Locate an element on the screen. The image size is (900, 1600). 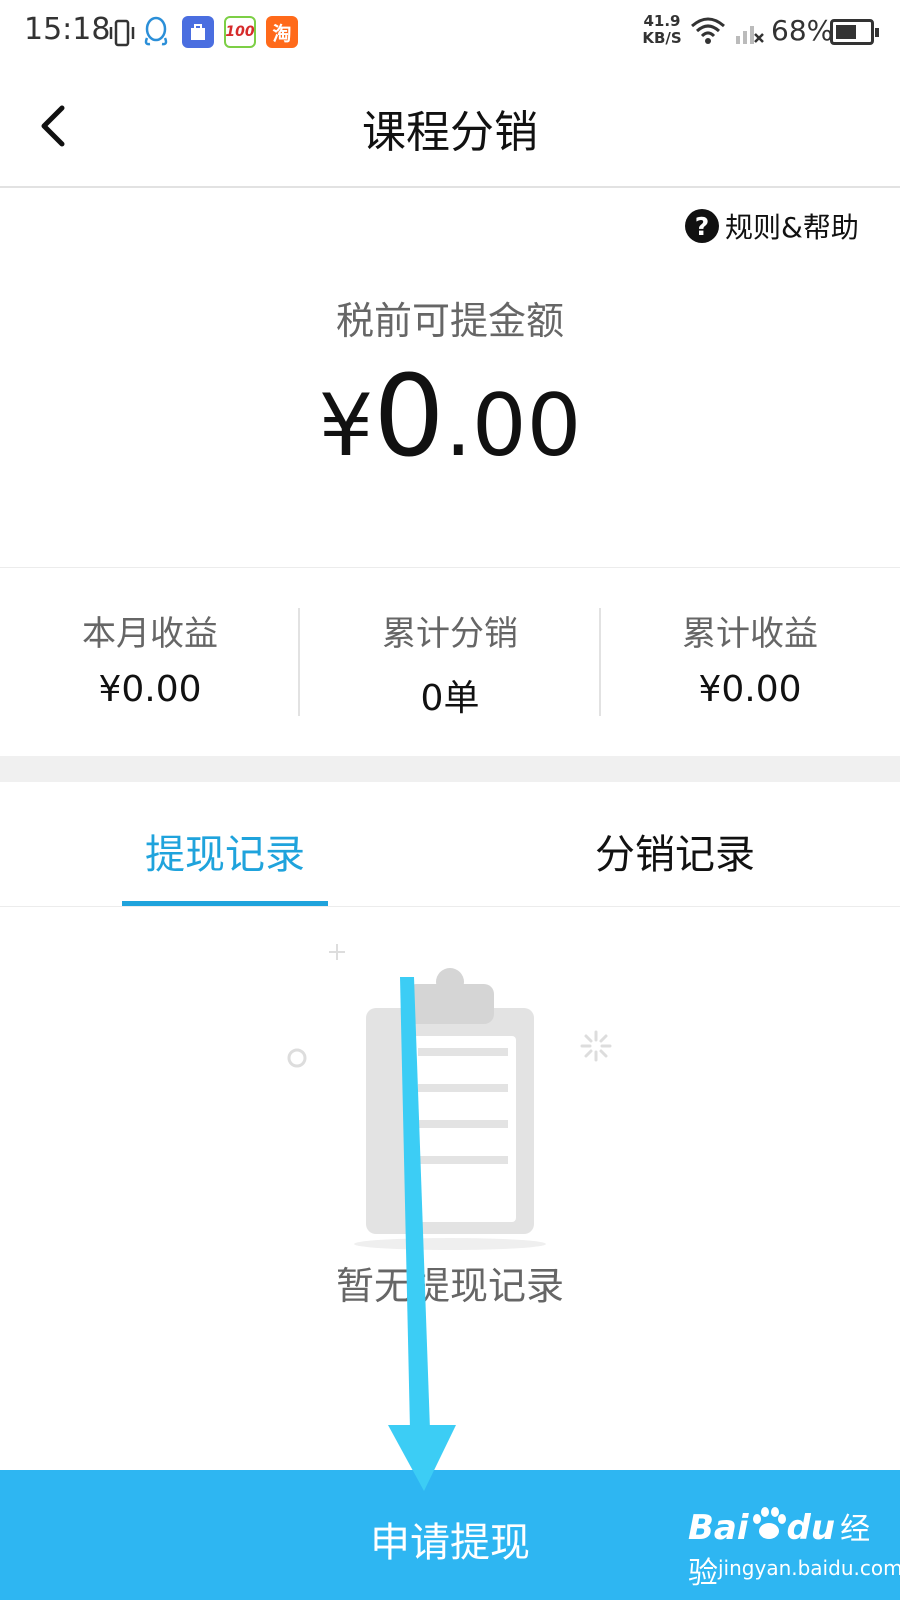
amount-decimal: .00 is located at coordinates (513, 426).